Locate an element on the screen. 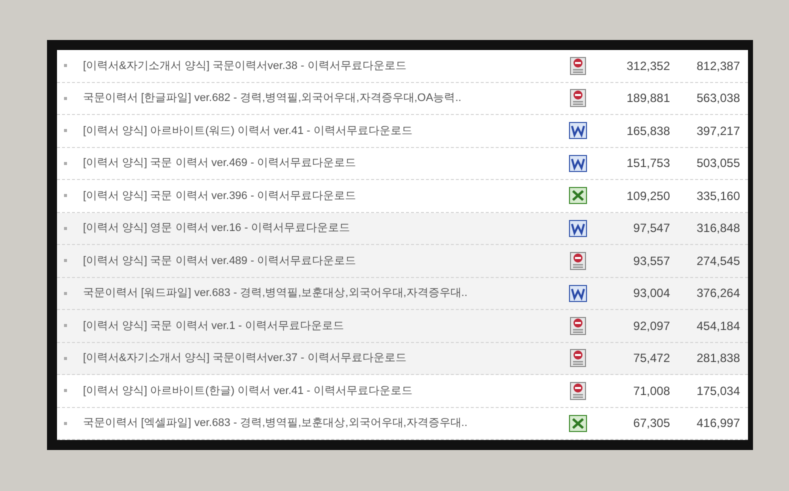  download-count: 416,997 is located at coordinates (718, 423).